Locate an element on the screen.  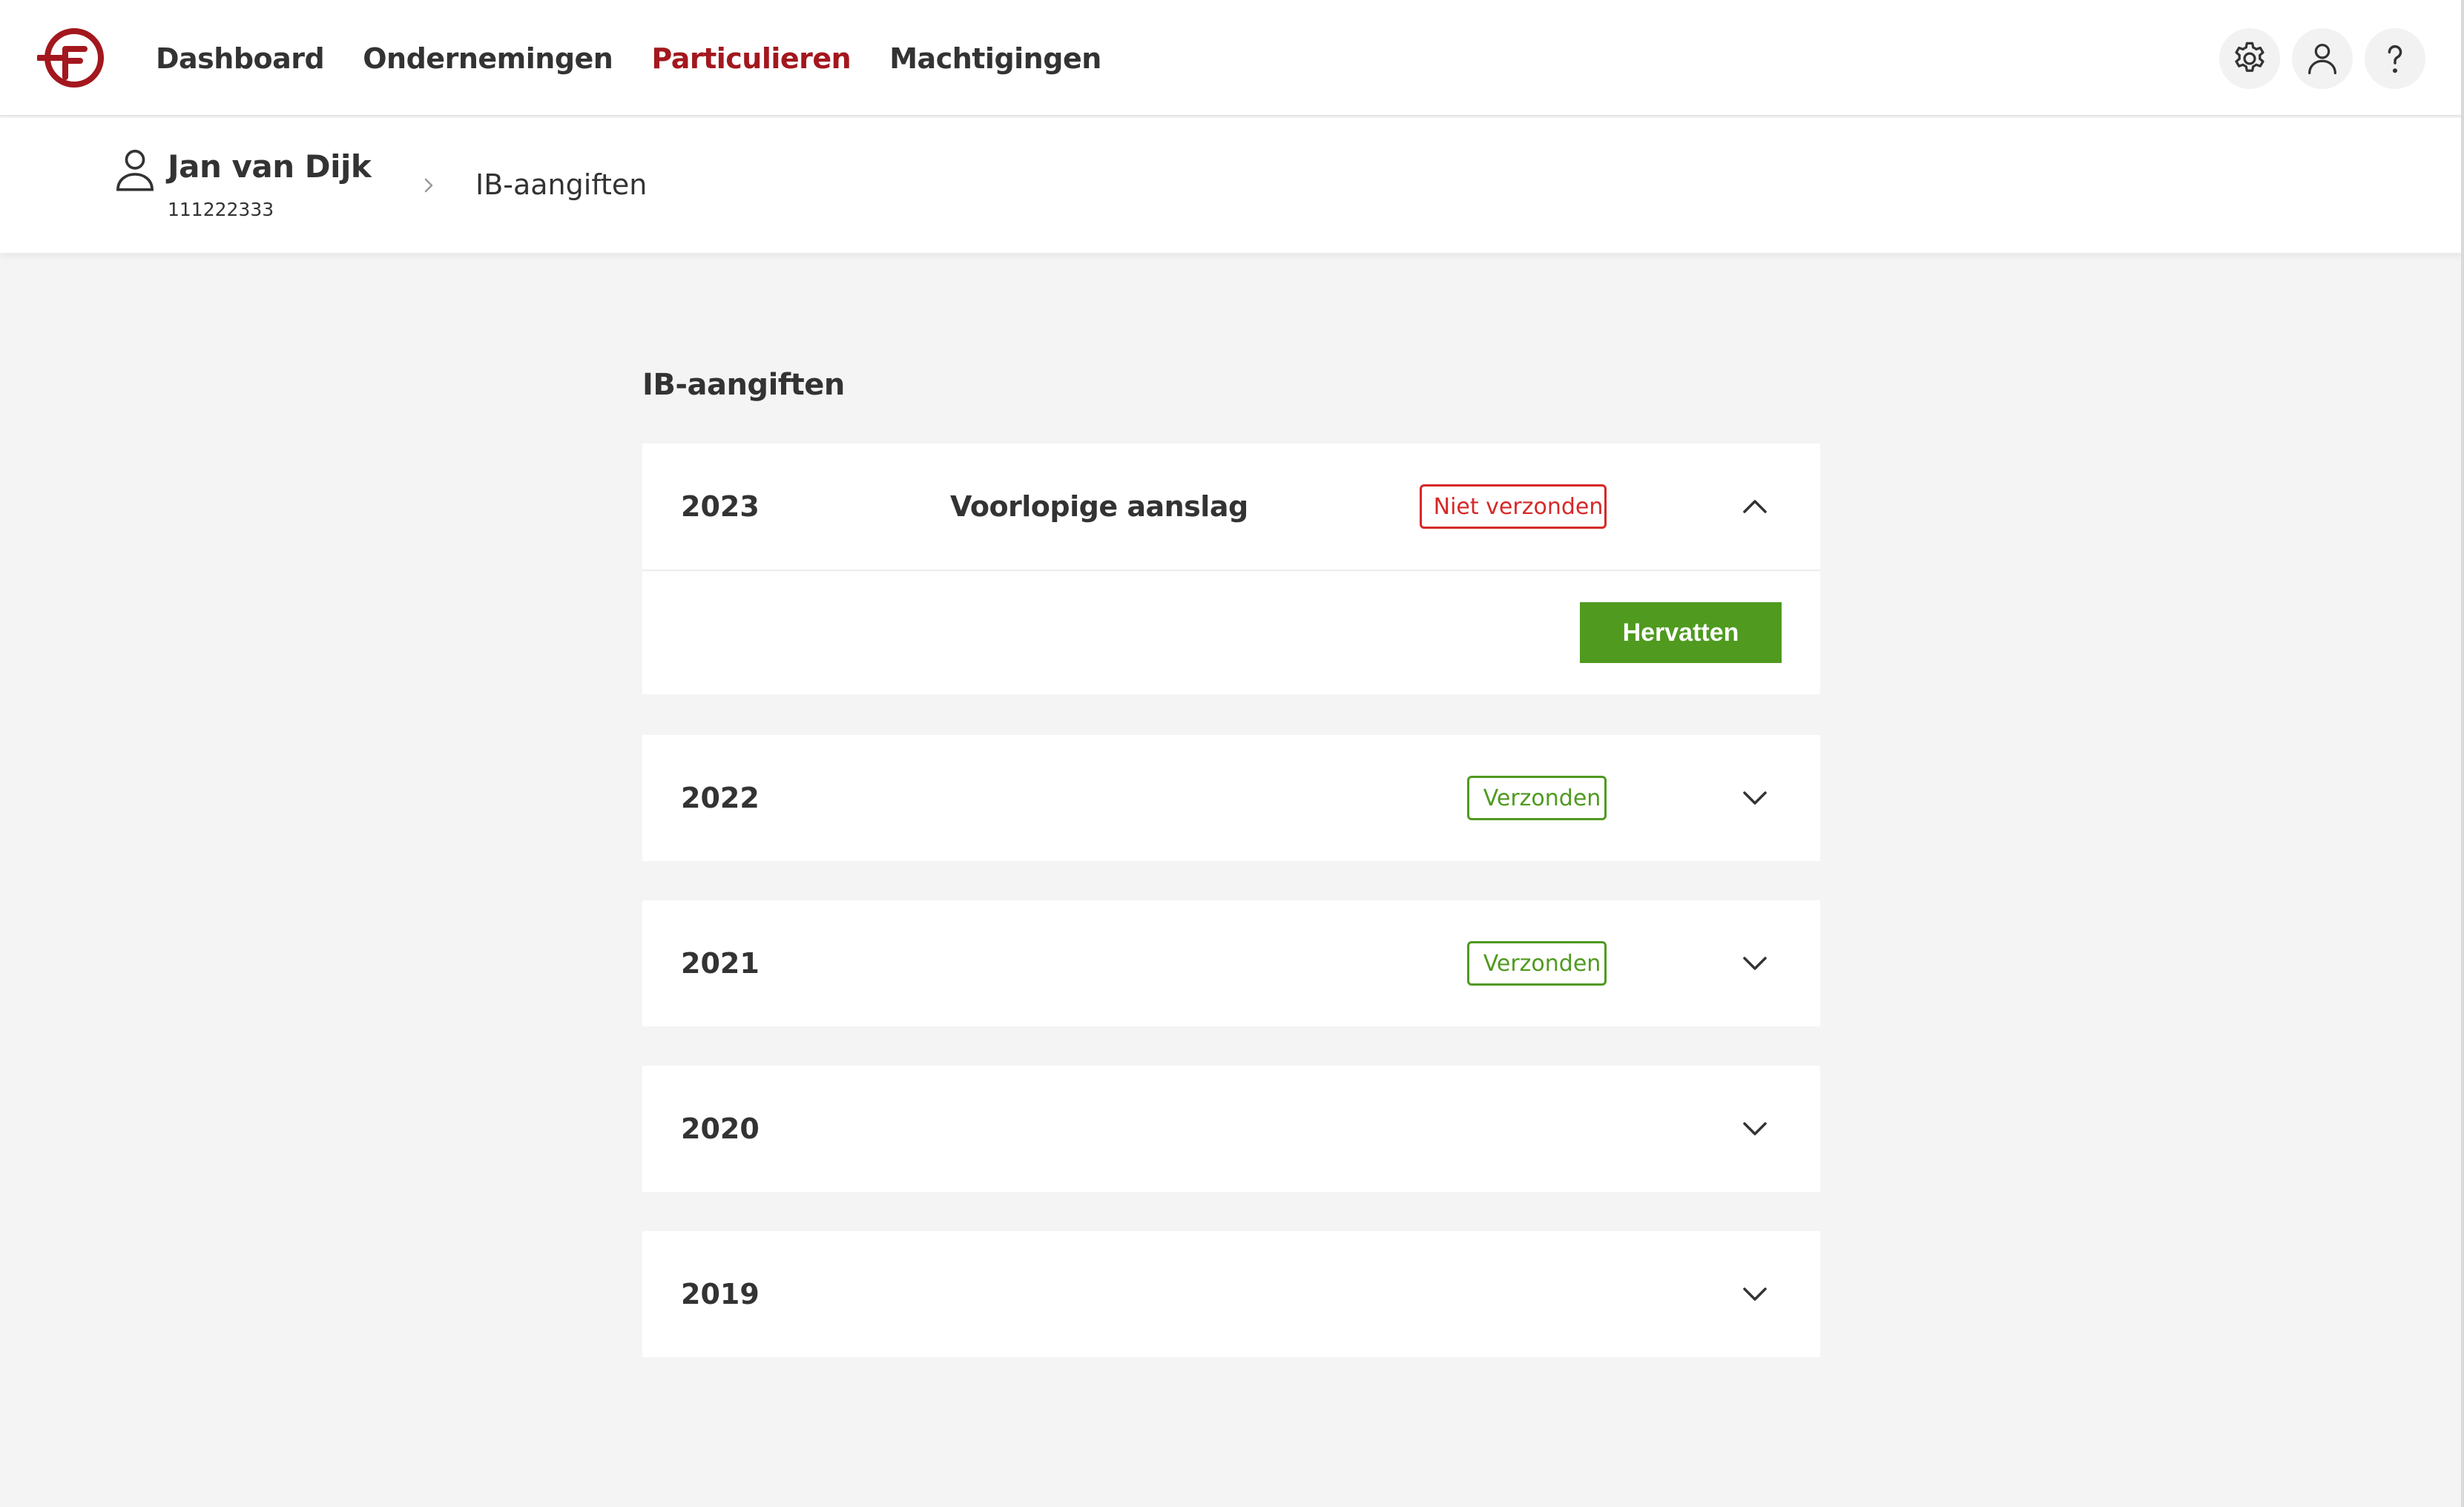
return-year: 2019 is located at coordinates (720, 1294).